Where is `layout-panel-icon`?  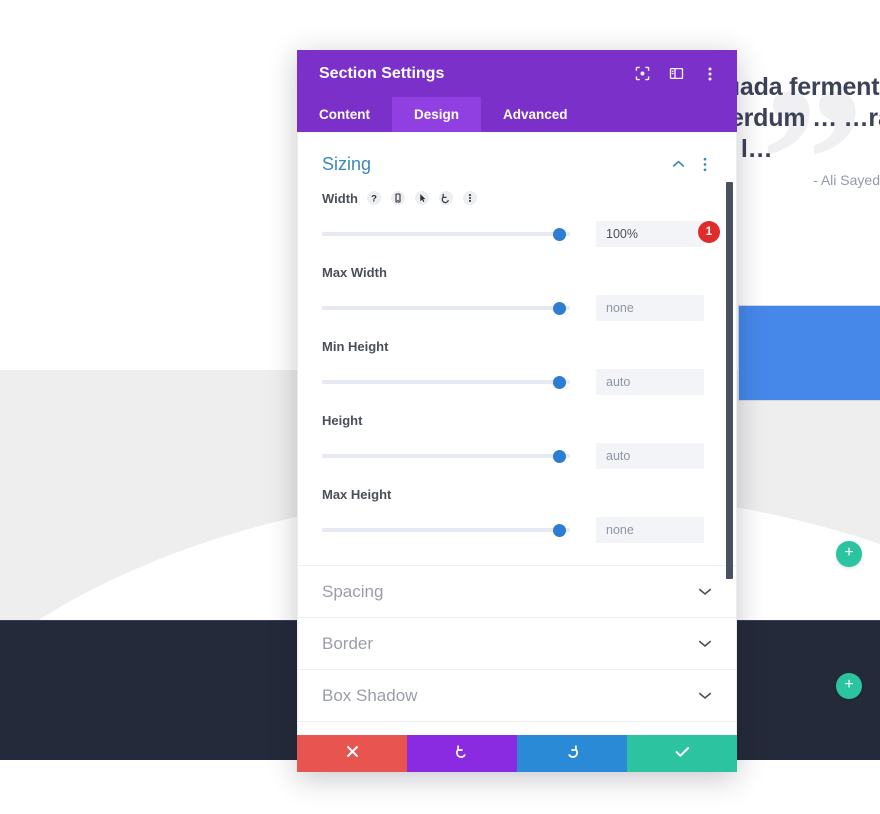 layout-panel-icon is located at coordinates (676, 74).